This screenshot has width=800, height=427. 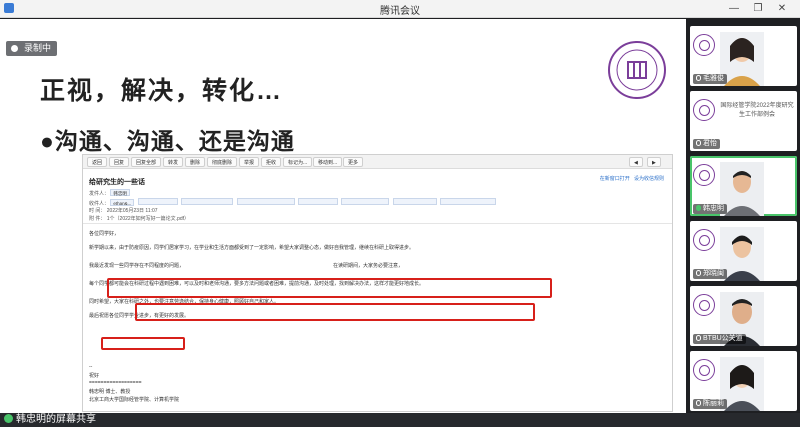 What do you see at coordinates (50, 420) in the screenshot?
I see `screen-share-label: 韩忠明的屏幕共享` at bounding box center [50, 420].